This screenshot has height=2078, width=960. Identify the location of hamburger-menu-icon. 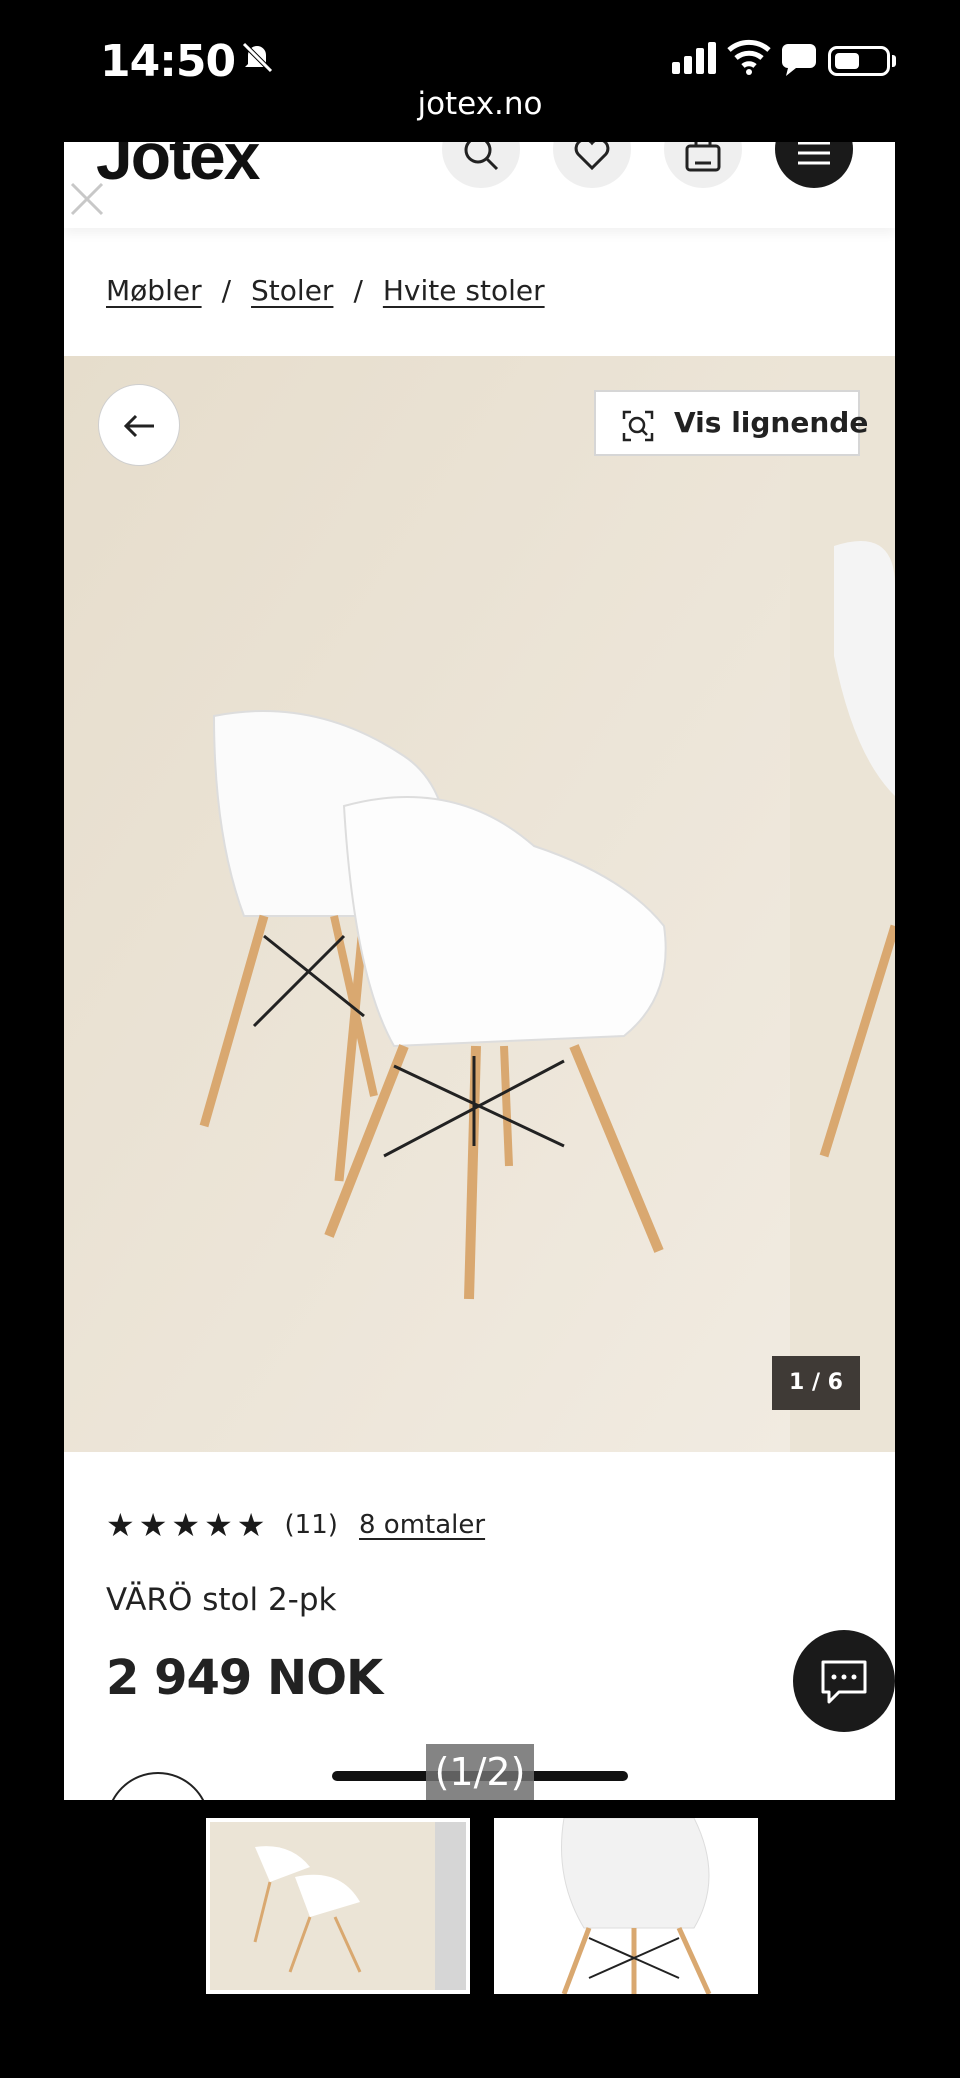
(814, 153).